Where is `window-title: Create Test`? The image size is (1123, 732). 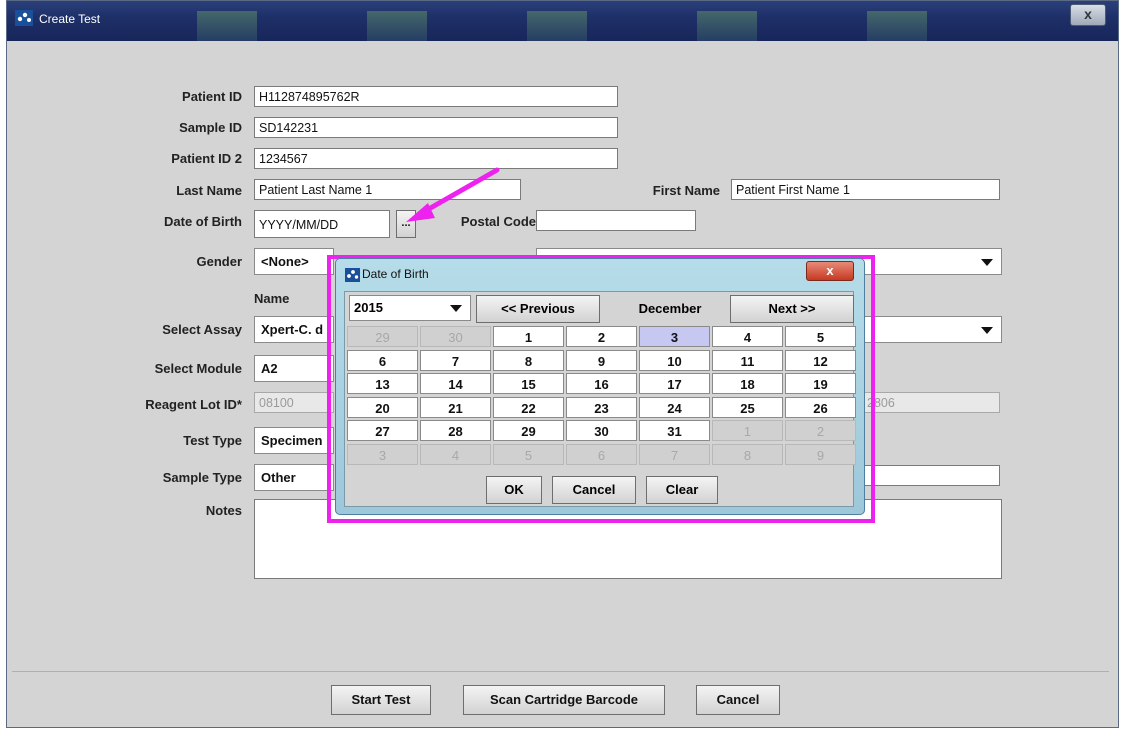 window-title: Create Test is located at coordinates (70, 19).